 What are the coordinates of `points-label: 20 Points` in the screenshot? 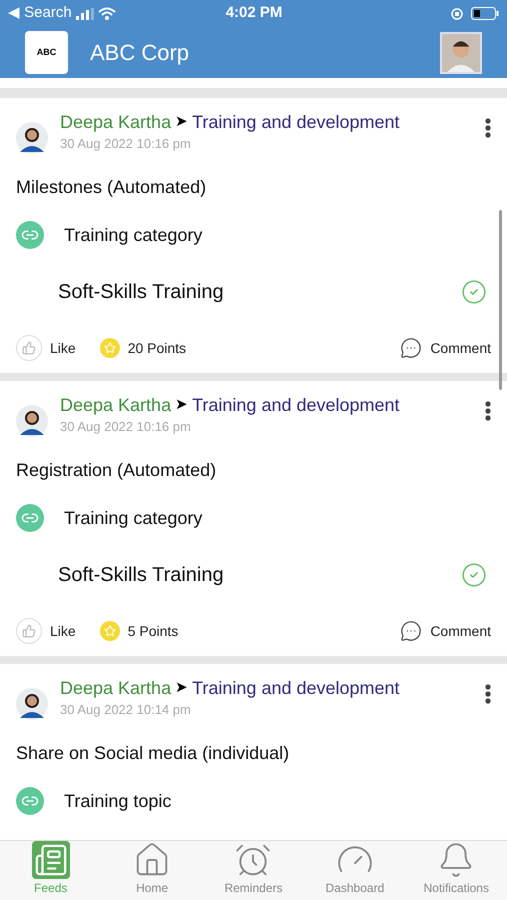 It's located at (157, 348).